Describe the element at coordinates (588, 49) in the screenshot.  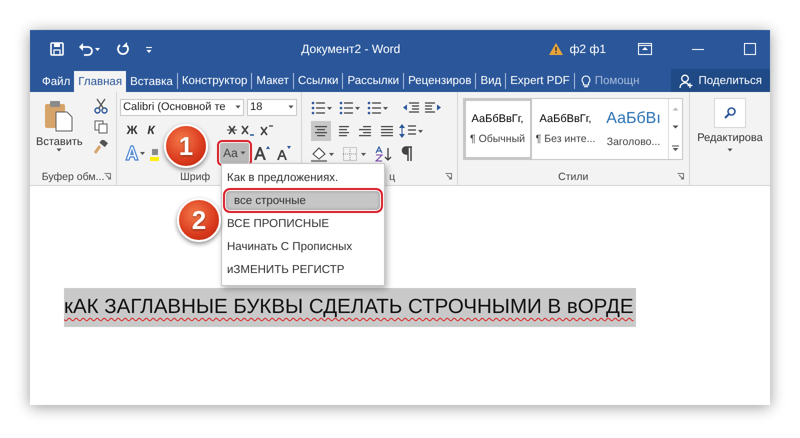
I see `account-name: ф2 ф1` at that location.